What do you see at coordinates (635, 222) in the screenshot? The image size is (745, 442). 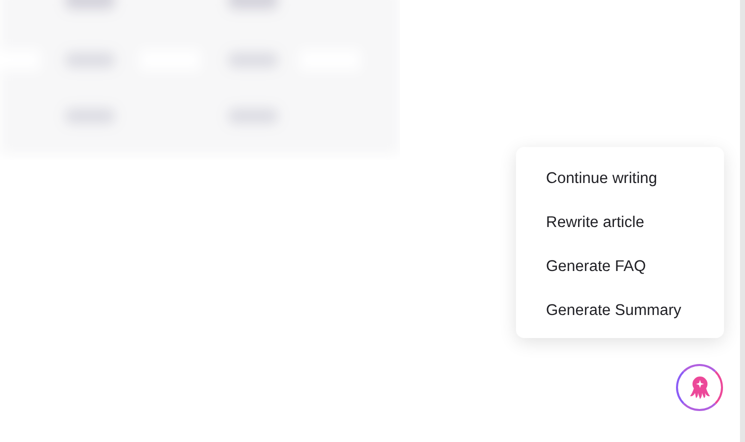 I see `menu-item: Rewrite article` at bounding box center [635, 222].